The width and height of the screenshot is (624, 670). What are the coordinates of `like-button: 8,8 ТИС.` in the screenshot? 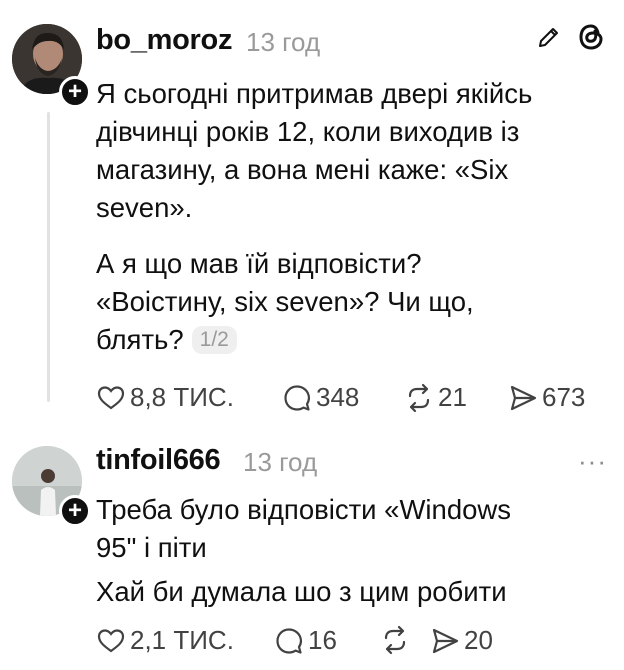 It's located at (165, 397).